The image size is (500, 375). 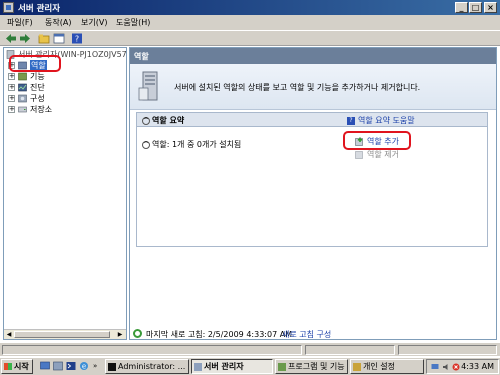 I want to click on roles-icon, so click(x=22, y=65).